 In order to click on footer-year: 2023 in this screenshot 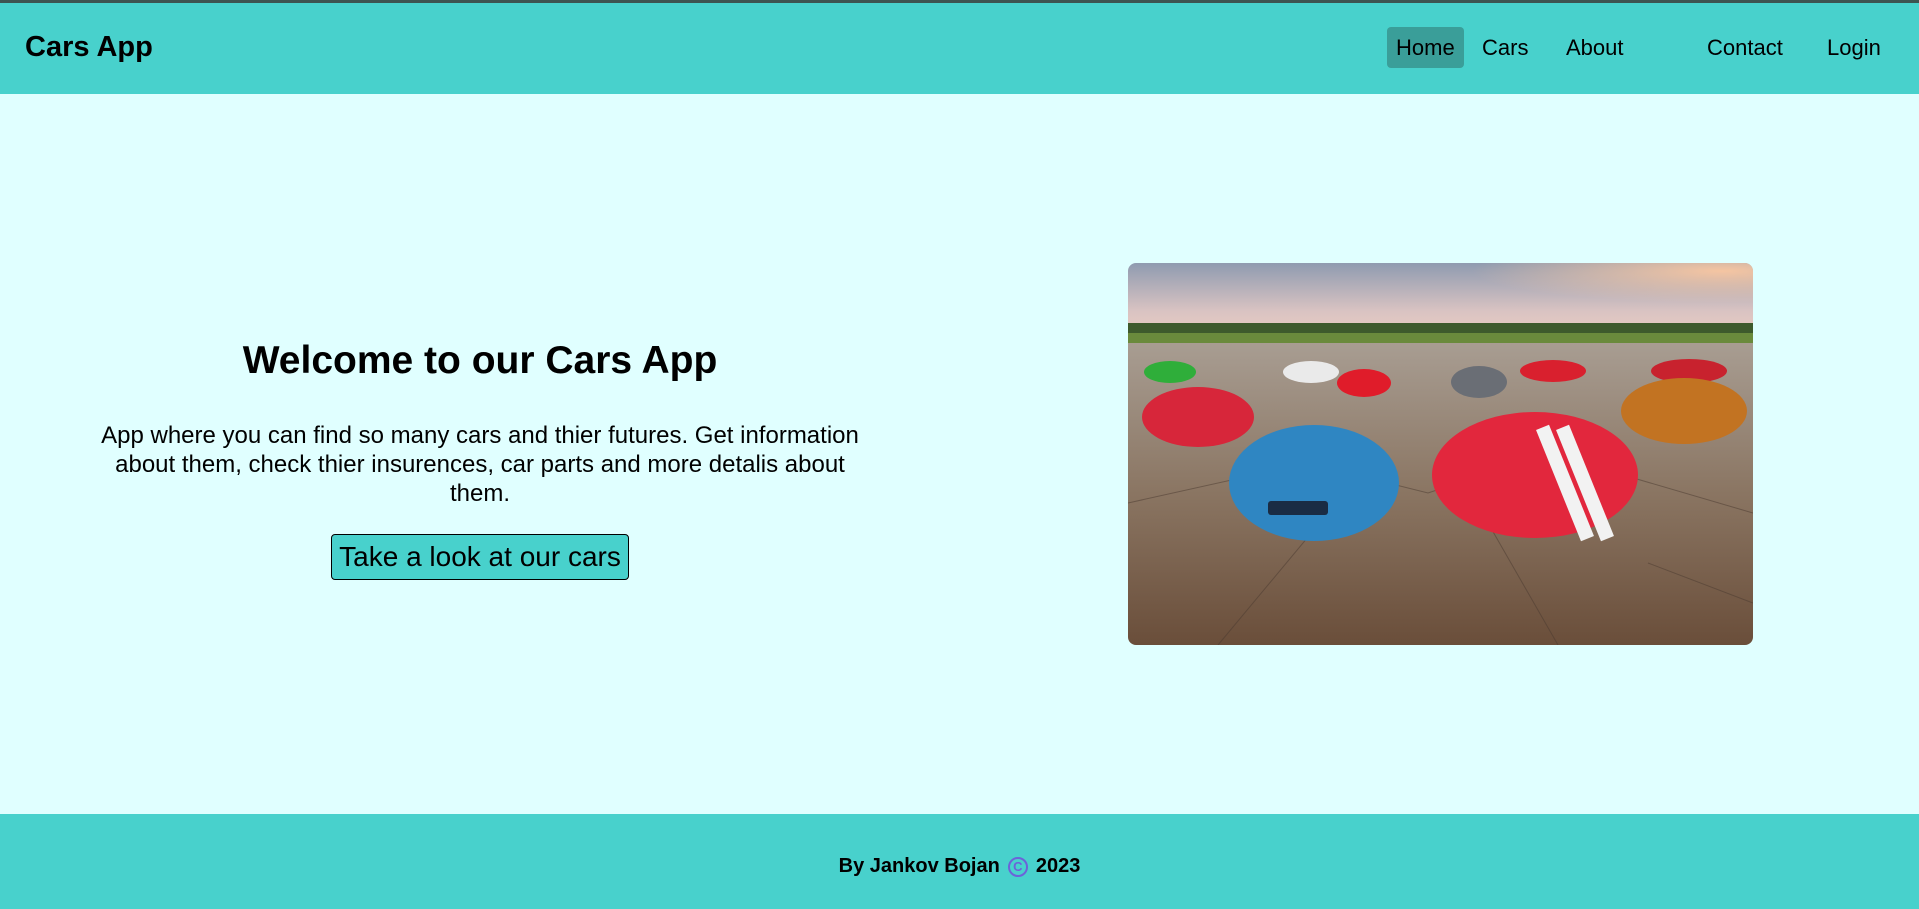, I will do `click(1058, 866)`.